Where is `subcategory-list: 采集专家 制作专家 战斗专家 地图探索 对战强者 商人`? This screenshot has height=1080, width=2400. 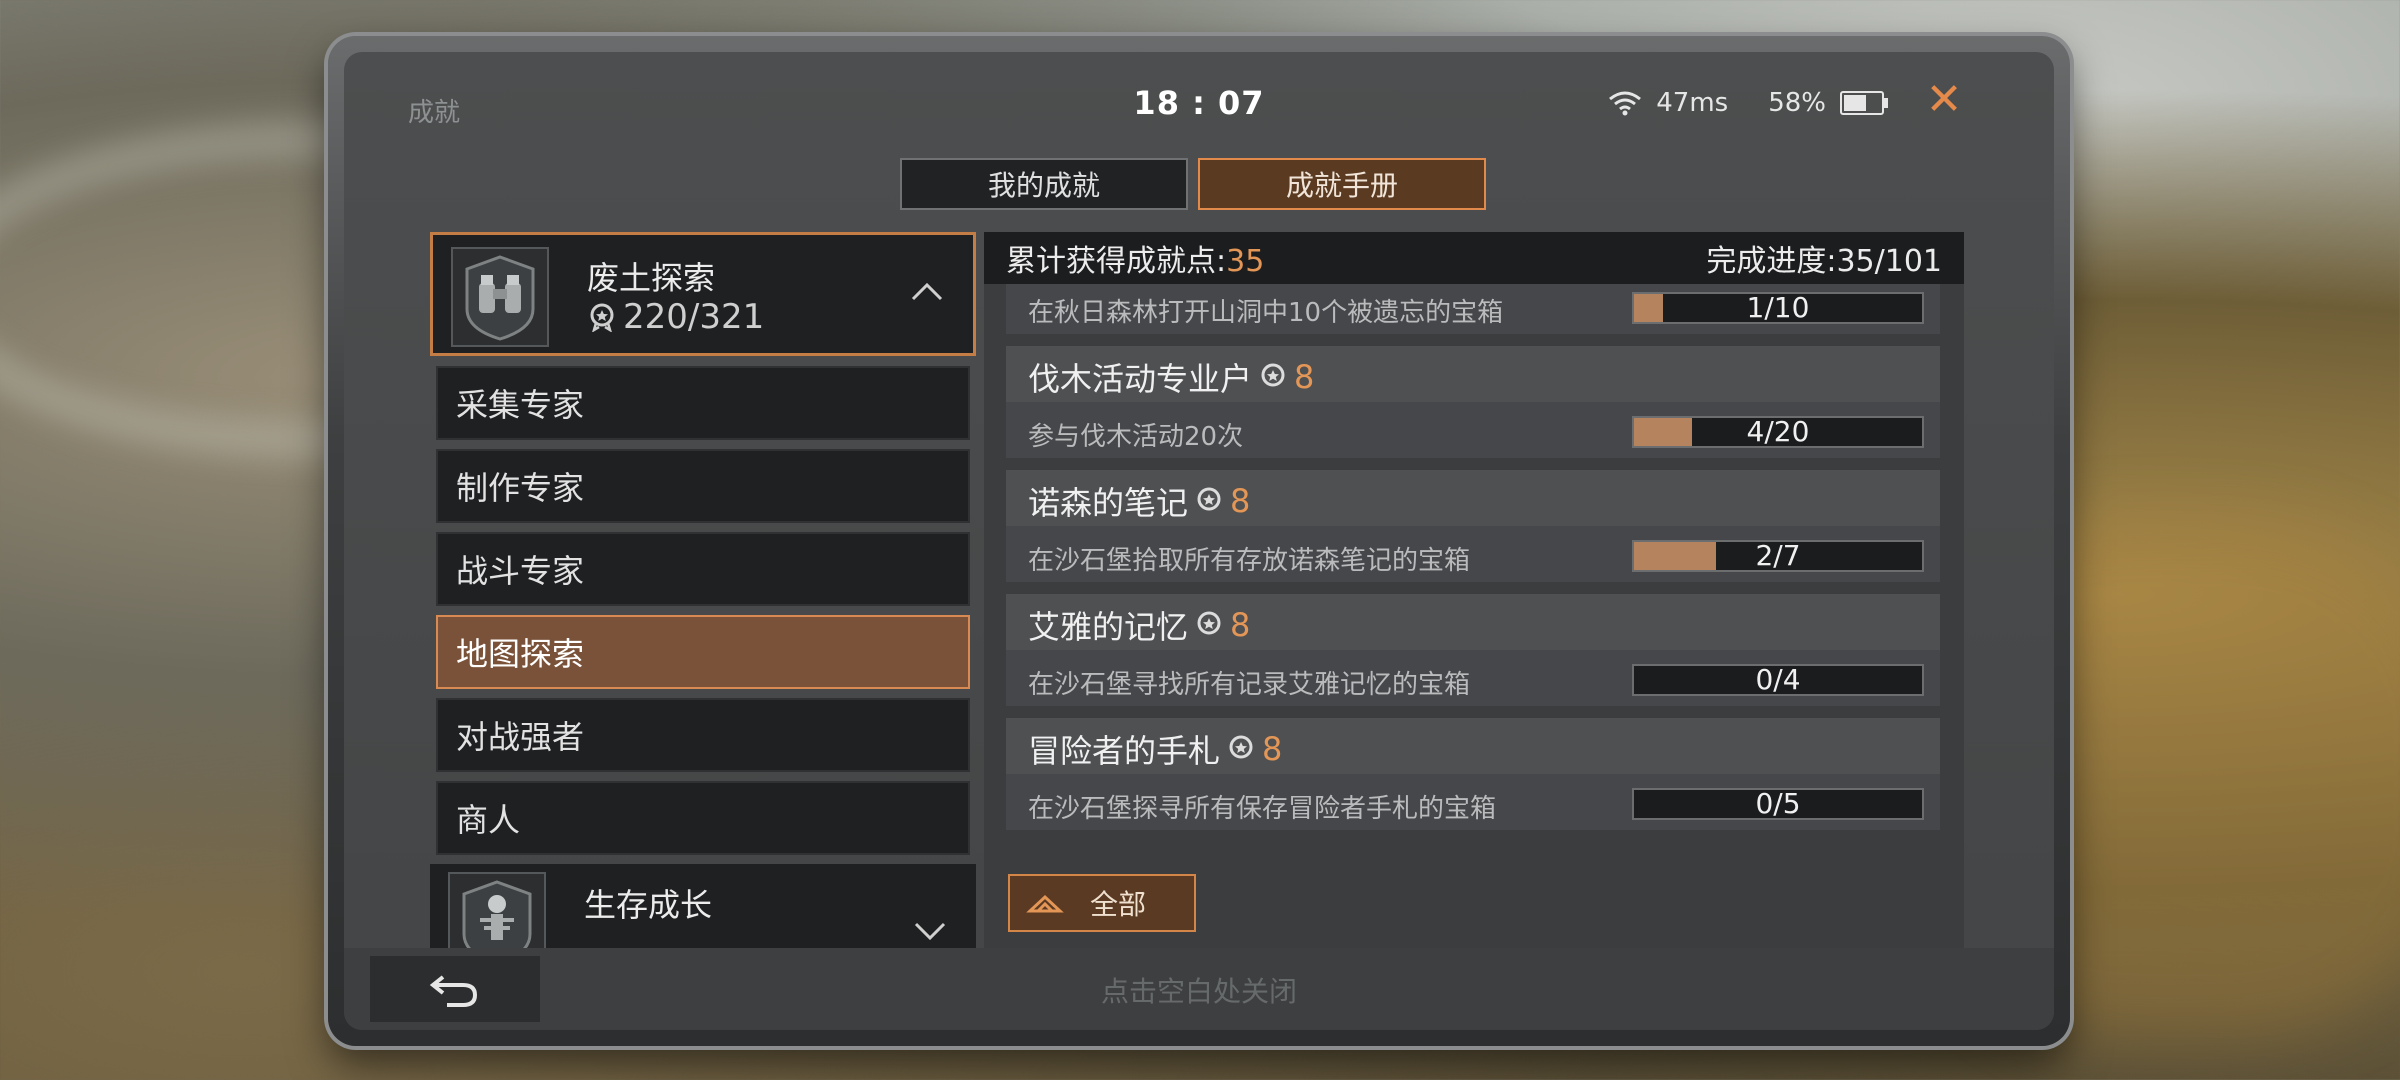
subcategory-list: 采集专家 制作专家 战斗专家 地图探索 对战强者 商人 is located at coordinates (703, 610).